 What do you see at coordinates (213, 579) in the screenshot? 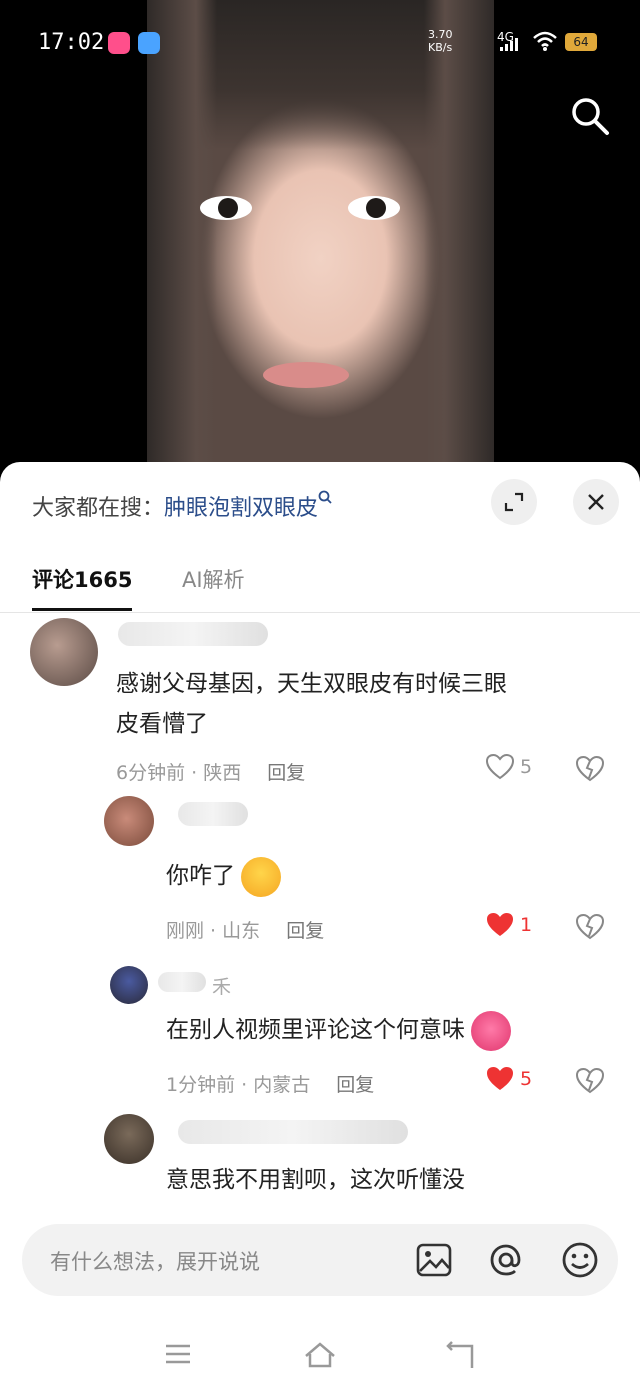
I see `tab-ai-analysis: AI解析` at bounding box center [213, 579].